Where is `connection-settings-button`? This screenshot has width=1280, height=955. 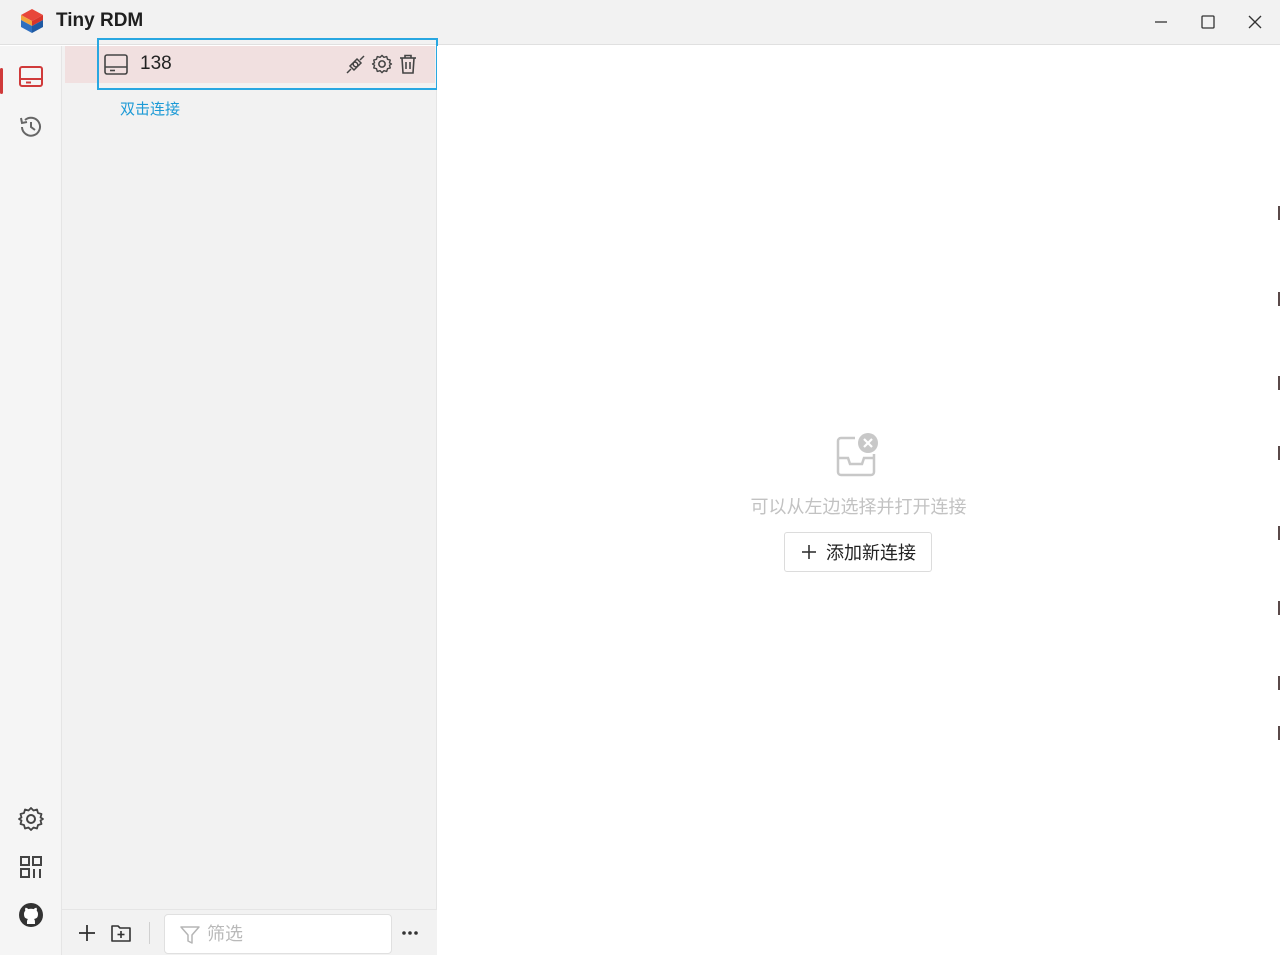 connection-settings-button is located at coordinates (382, 64).